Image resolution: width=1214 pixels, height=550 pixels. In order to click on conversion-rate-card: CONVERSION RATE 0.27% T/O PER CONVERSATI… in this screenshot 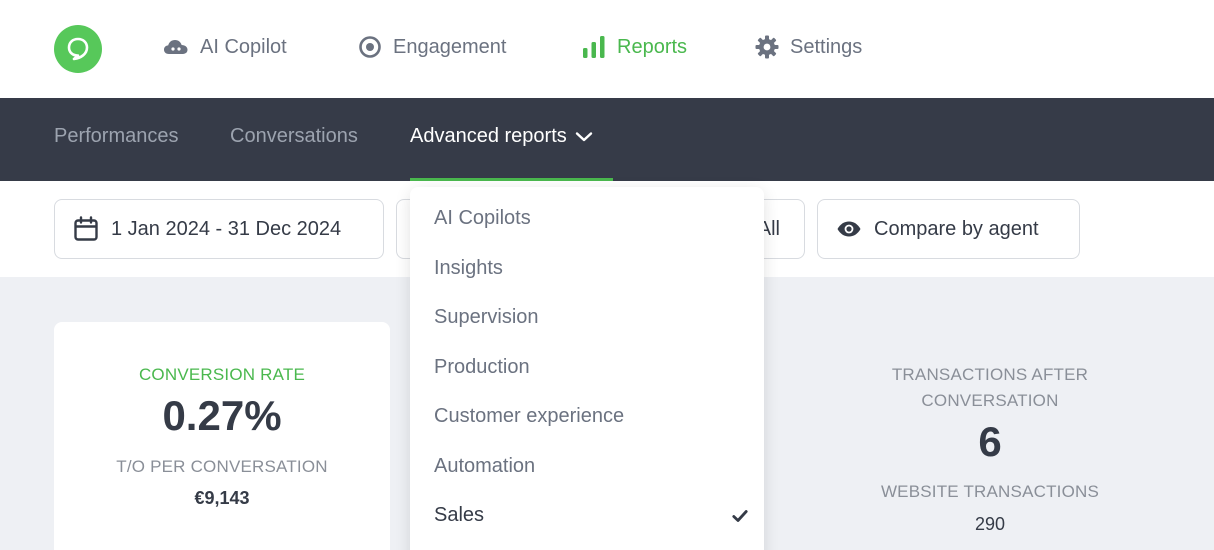, I will do `click(222, 436)`.